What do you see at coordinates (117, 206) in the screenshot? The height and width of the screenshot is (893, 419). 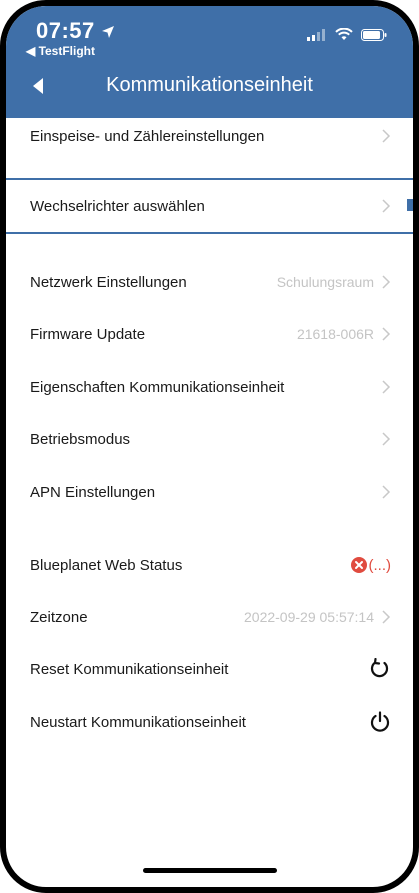 I see `row-label: Wechselrichter auswählen` at bounding box center [117, 206].